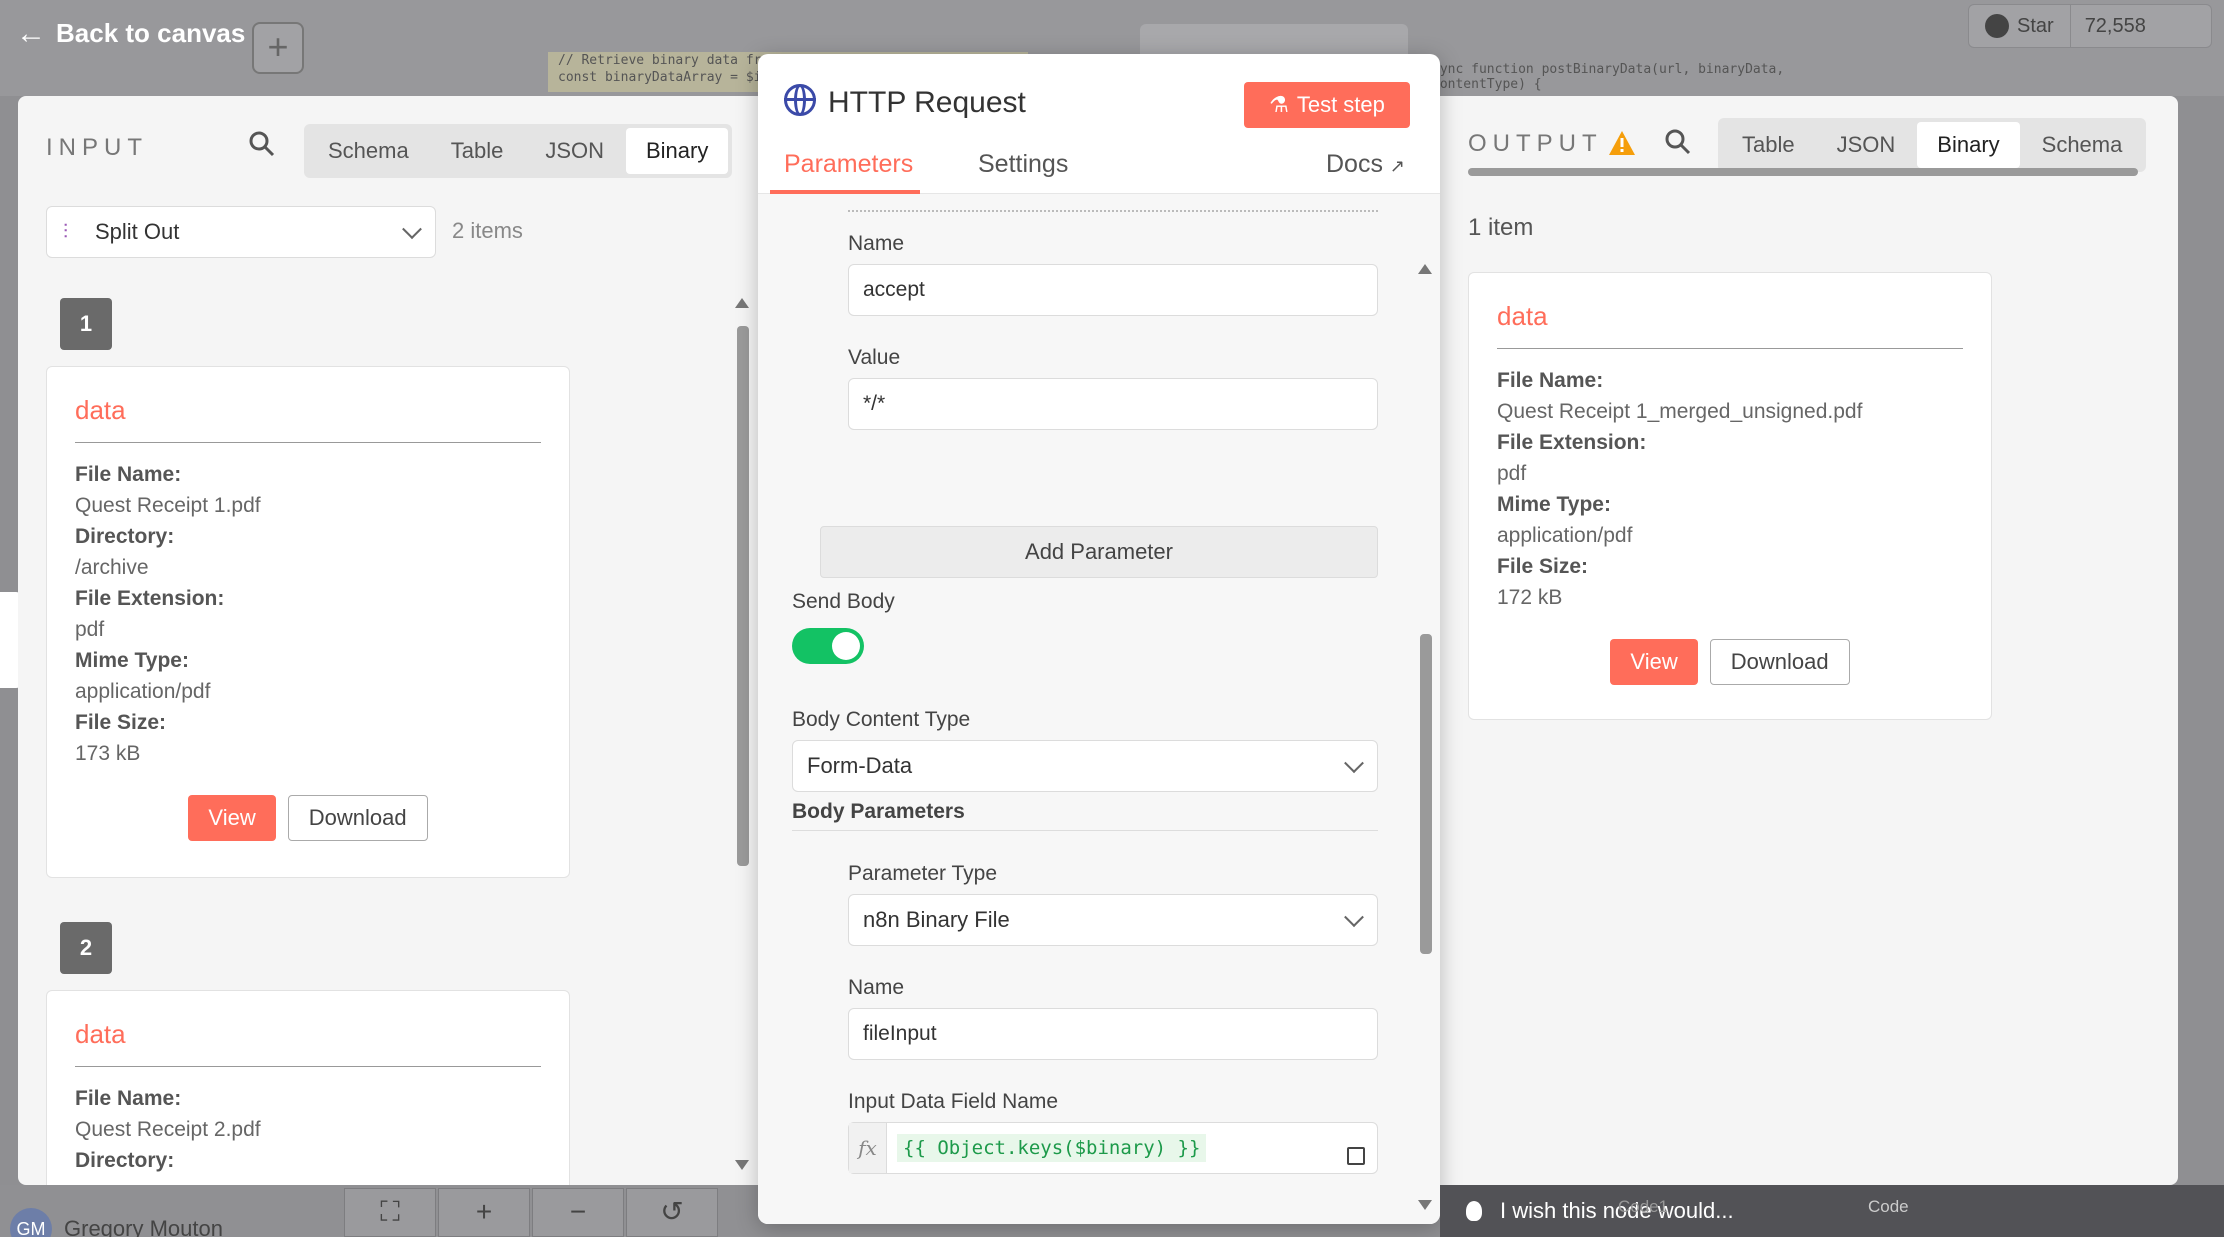 The height and width of the screenshot is (1237, 2224). Describe the element at coordinates (672, 1212) in the screenshot. I see `reset-zoom-button: ↺` at that location.